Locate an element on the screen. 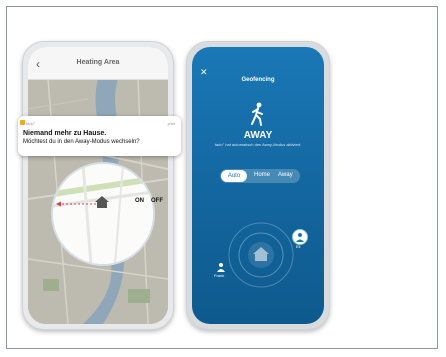 The image size is (446, 357). toggle-on-label: ON is located at coordinates (139, 201).